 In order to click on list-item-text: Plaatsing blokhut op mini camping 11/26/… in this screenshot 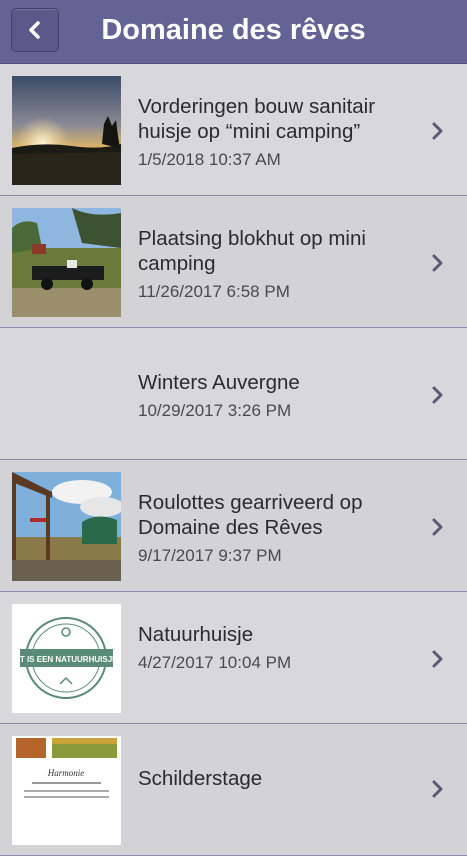, I will do `click(278, 264)`.